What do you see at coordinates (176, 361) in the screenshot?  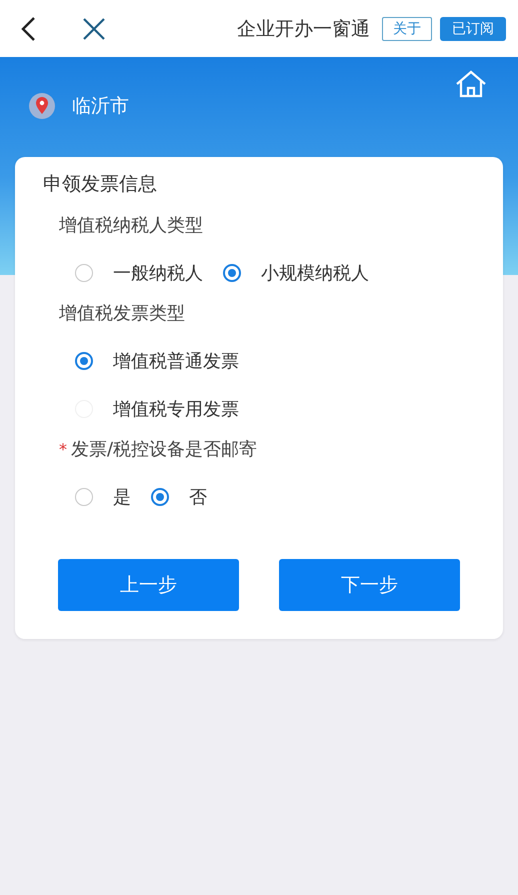 I see `option-label: 增值税普通发票` at bounding box center [176, 361].